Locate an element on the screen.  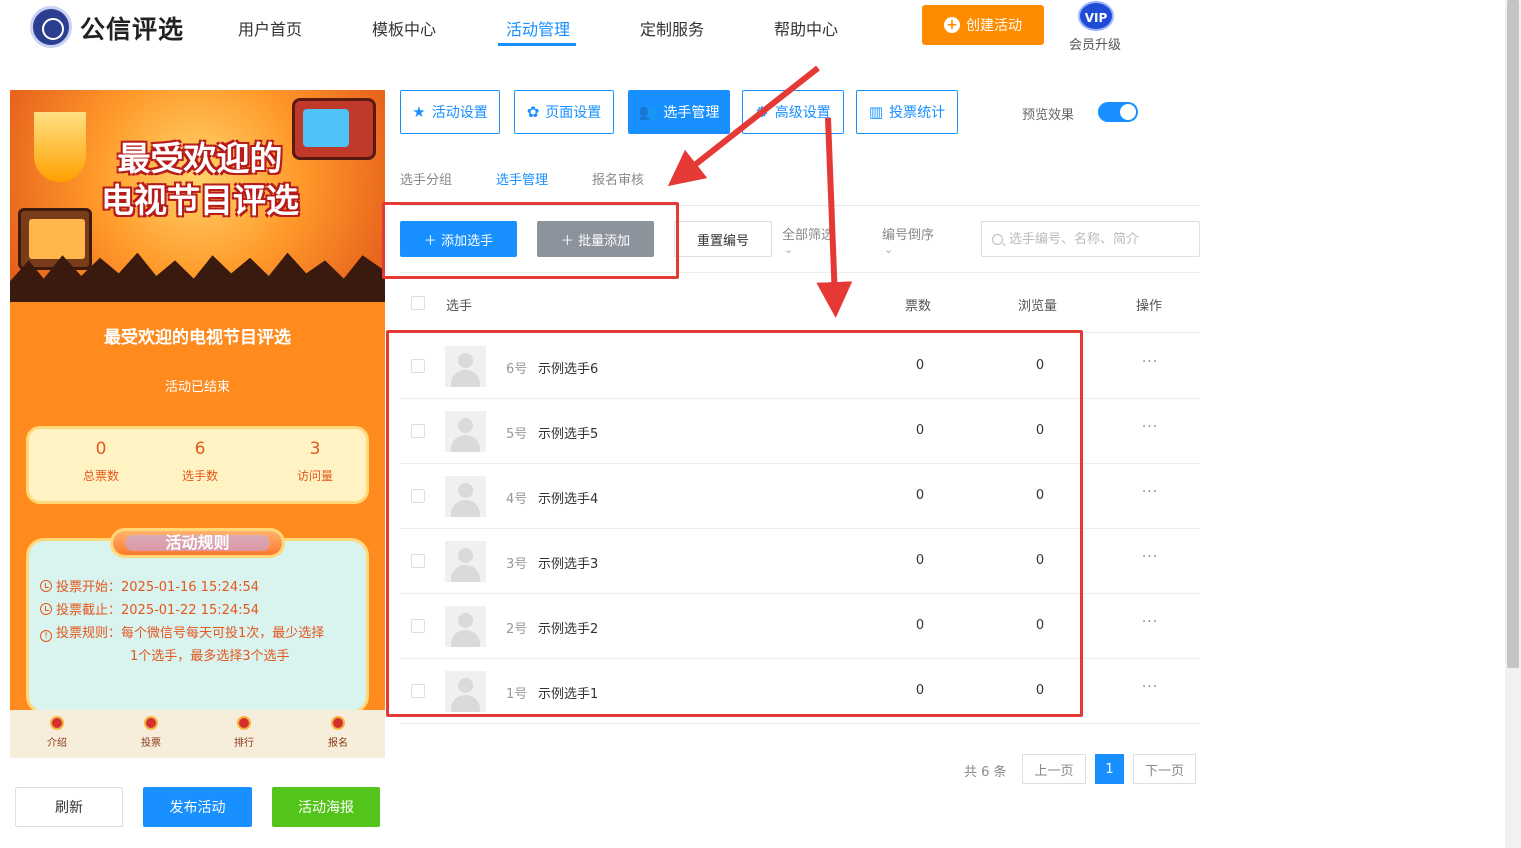
rule-voting: ! 投票规则：每个微信号每天可投1次，最少选择 is located at coordinates (197, 633).